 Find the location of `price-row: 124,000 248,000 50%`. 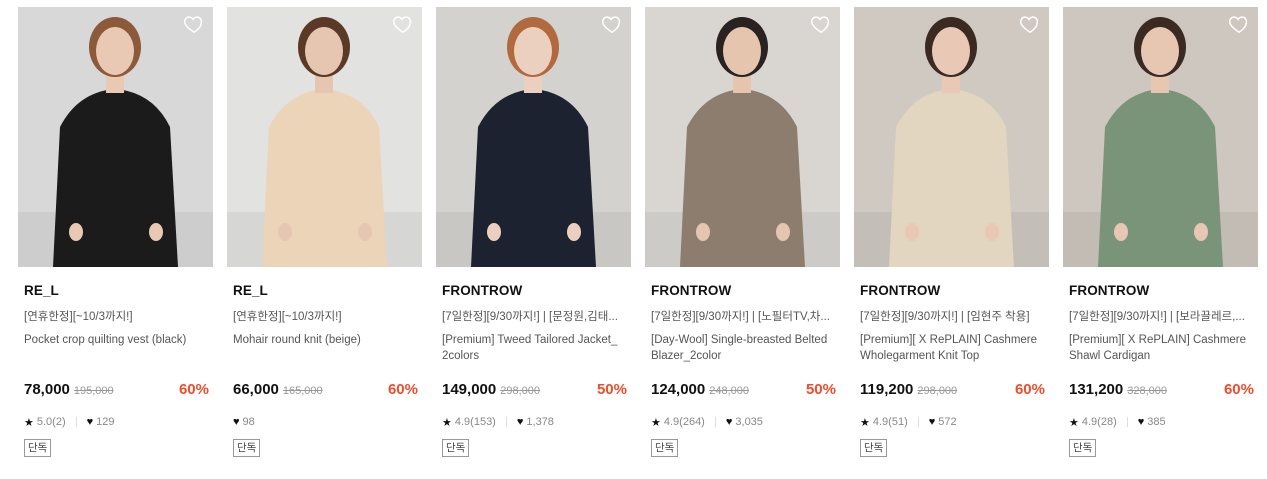

price-row: 124,000 248,000 50% is located at coordinates (743, 391).